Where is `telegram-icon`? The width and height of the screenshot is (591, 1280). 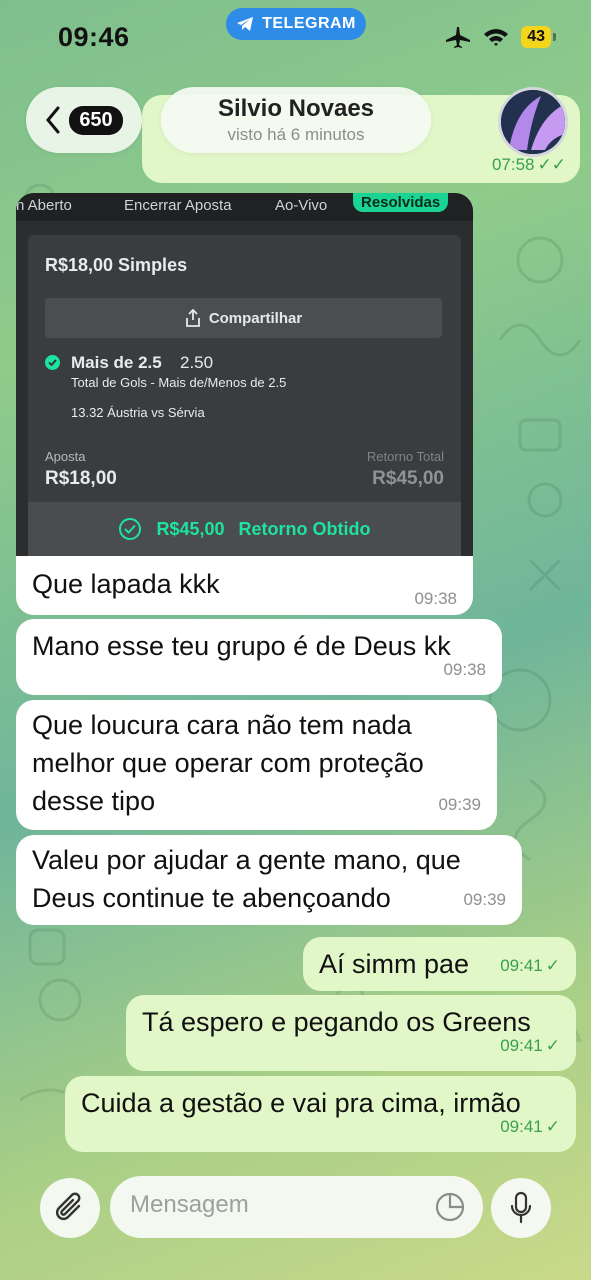 telegram-icon is located at coordinates (245, 24).